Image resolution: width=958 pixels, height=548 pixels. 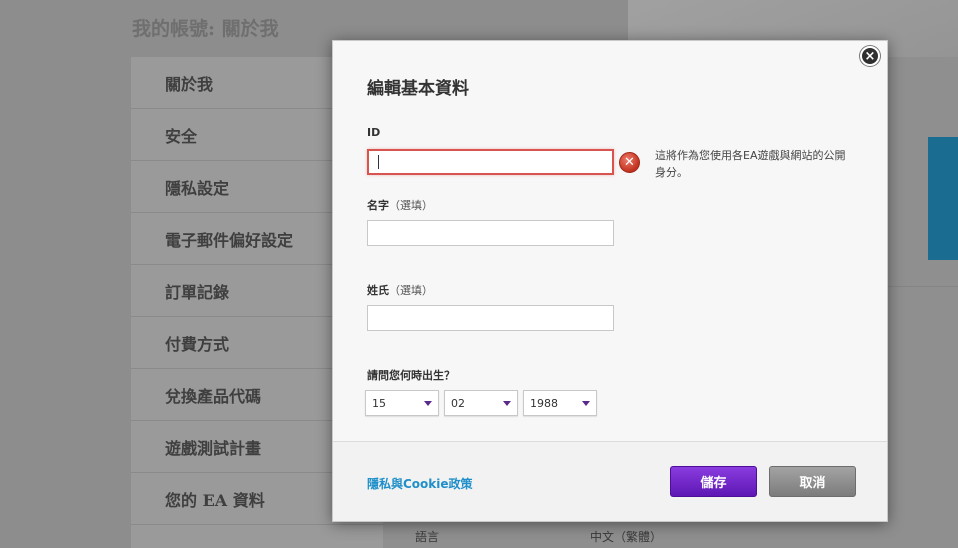 I want to click on last-name-label-text: 姓氏, so click(x=378, y=290).